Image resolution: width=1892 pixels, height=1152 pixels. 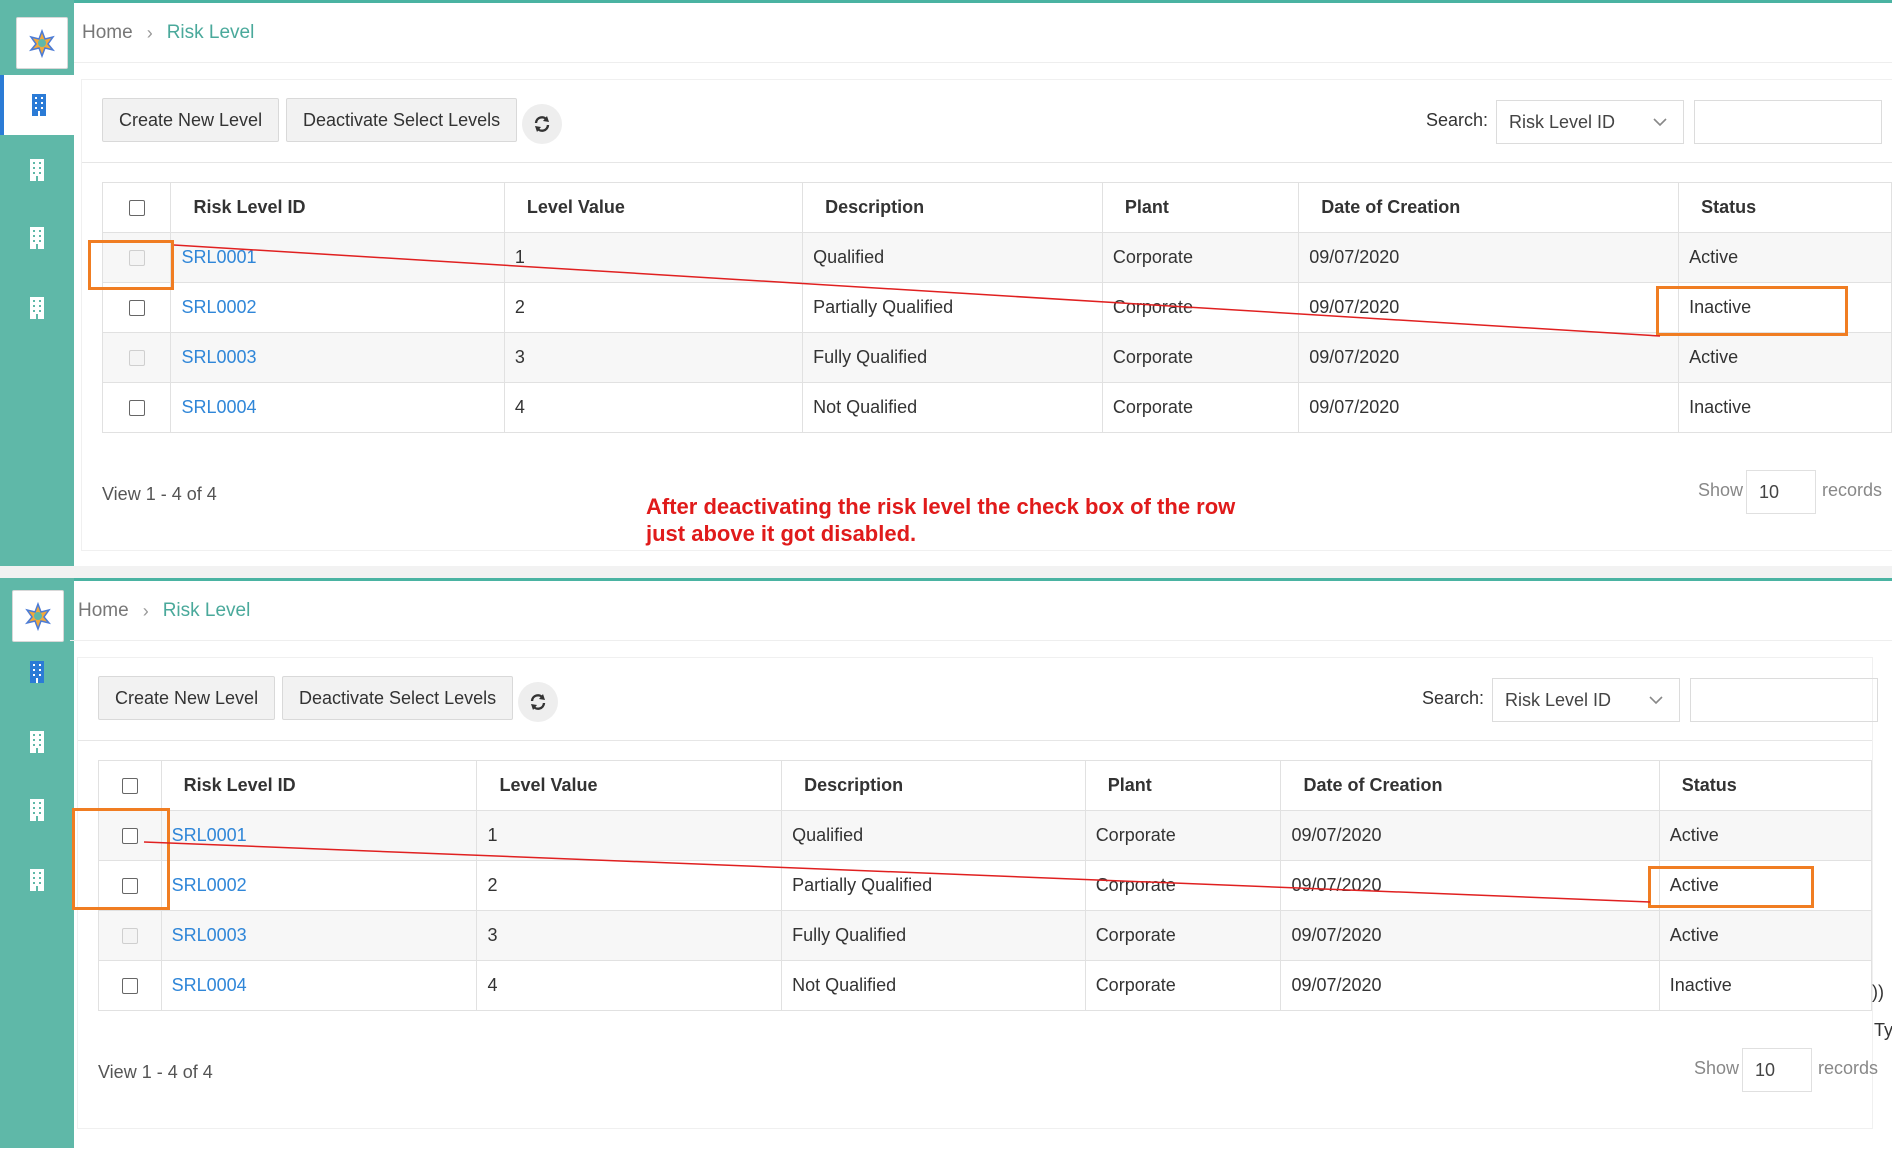 I want to click on chevron-down-icon, so click(x=1660, y=122).